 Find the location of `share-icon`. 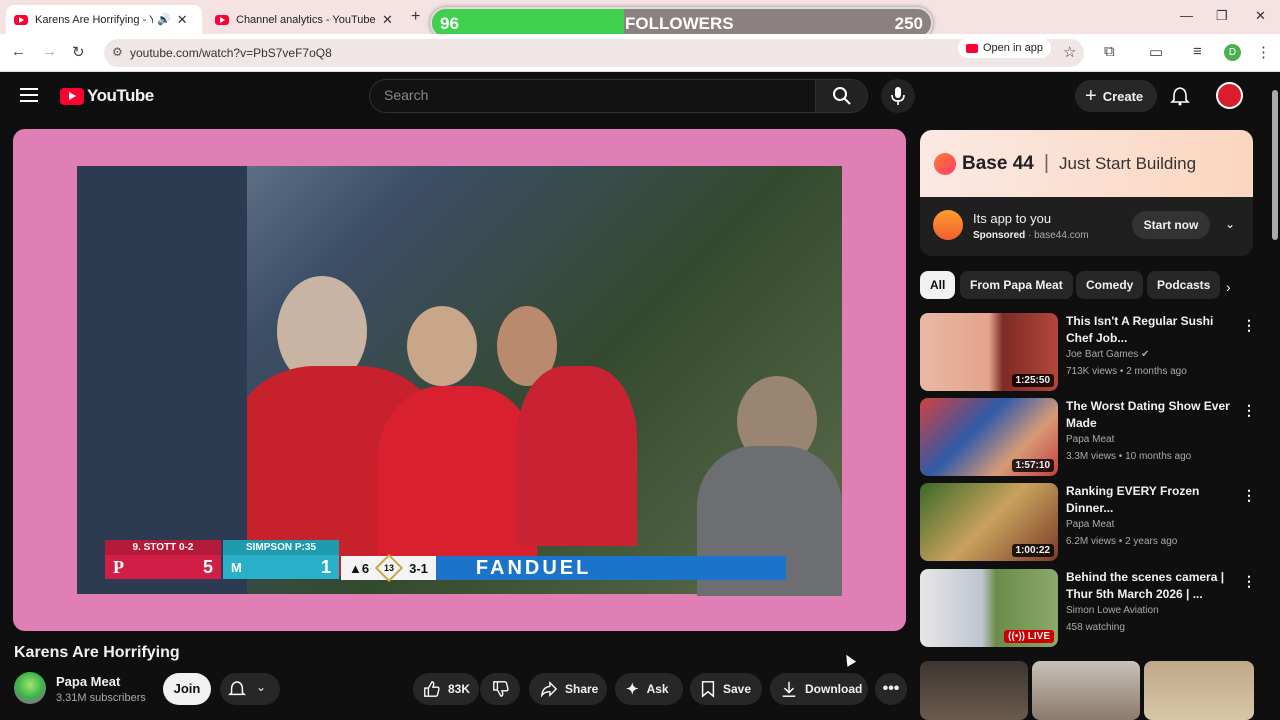

share-icon is located at coordinates (549, 689).